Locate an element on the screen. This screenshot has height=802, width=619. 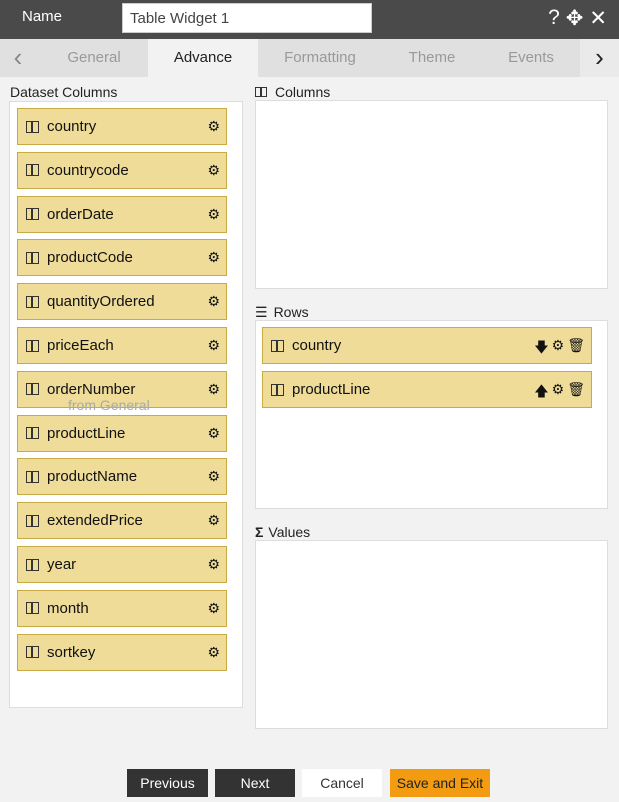
dataset-column-item: productName ⚙ is located at coordinates (122, 477).